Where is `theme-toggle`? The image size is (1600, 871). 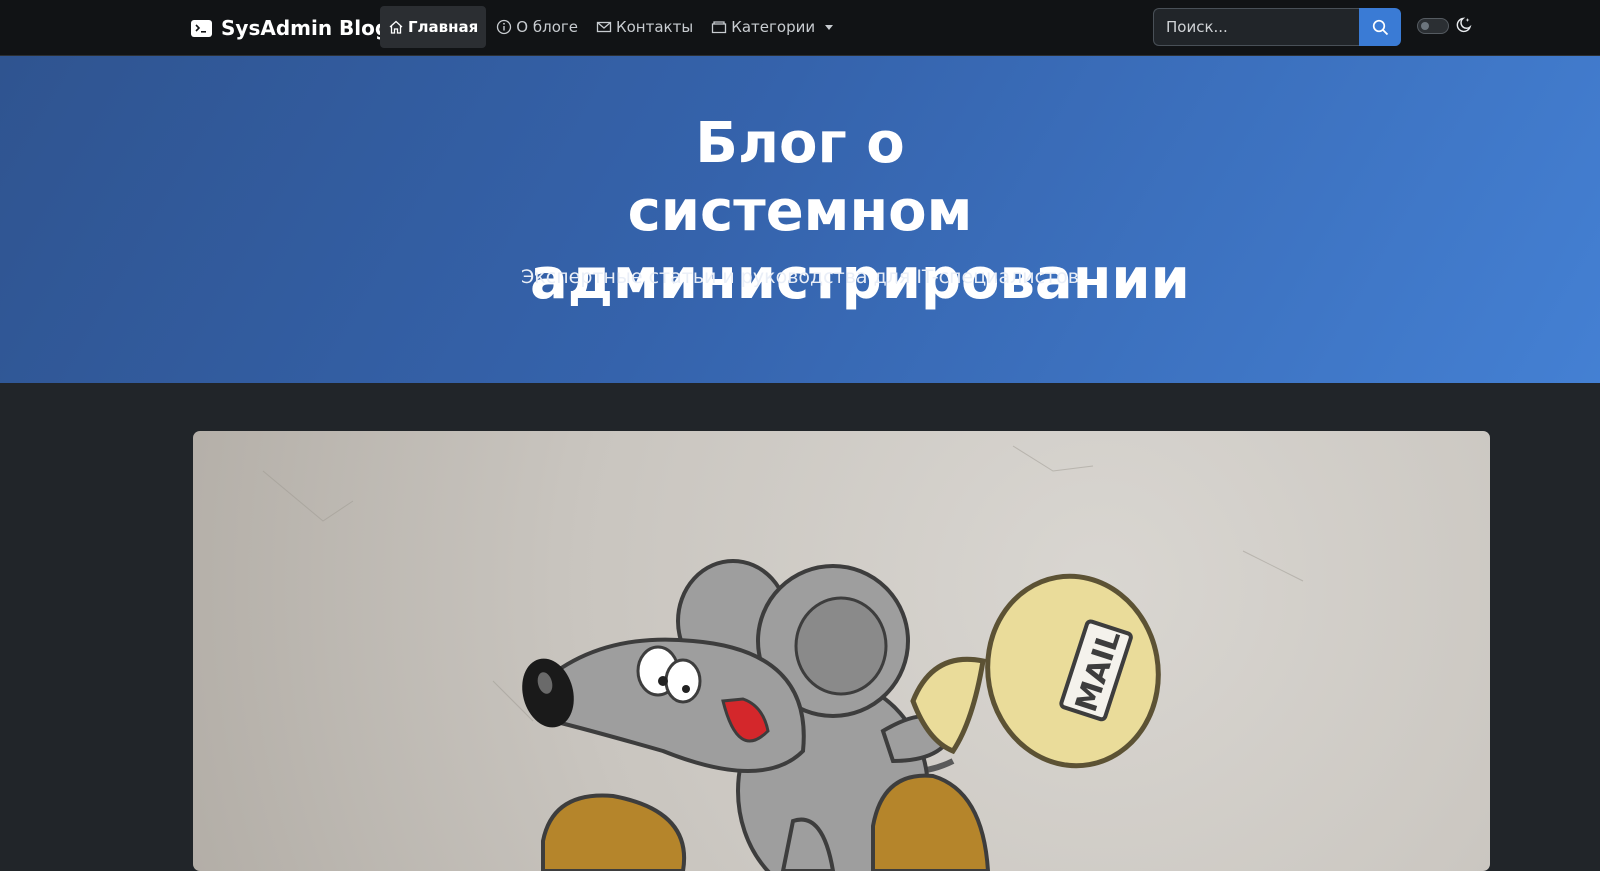
theme-toggle is located at coordinates (1433, 26).